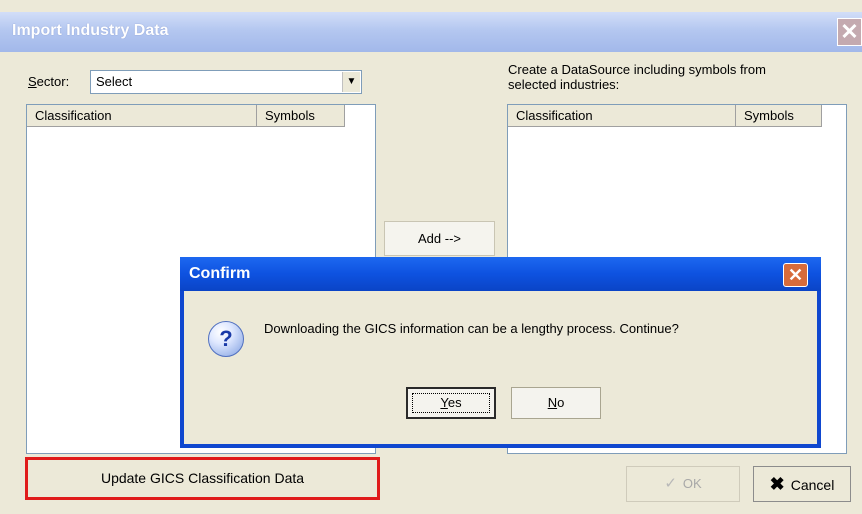 The width and height of the screenshot is (862, 514). Describe the element at coordinates (226, 339) in the screenshot. I see `question-icon: ?` at that location.